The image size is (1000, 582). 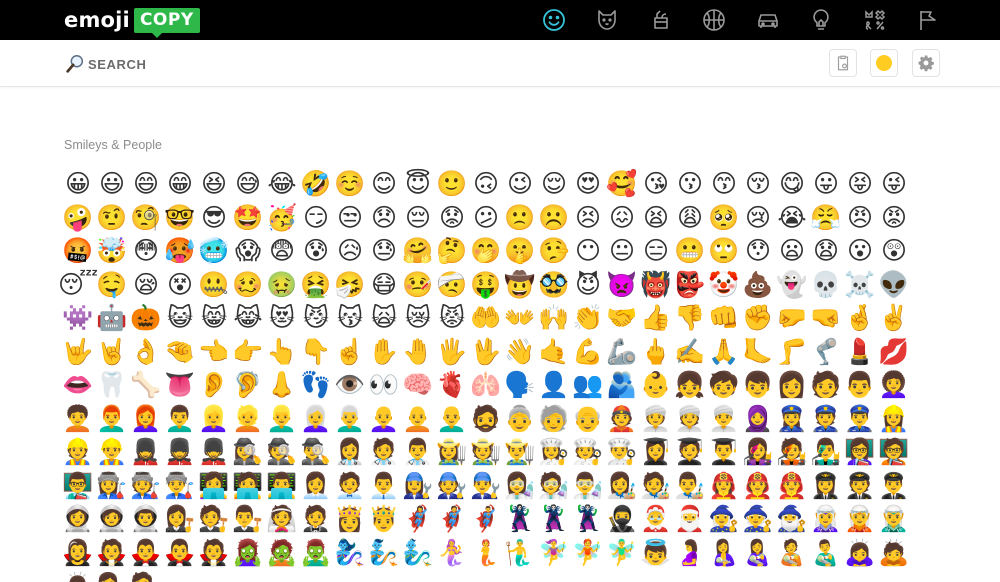 What do you see at coordinates (690, 486) in the screenshot?
I see `emoji-button: 👨‍🎨` at bounding box center [690, 486].